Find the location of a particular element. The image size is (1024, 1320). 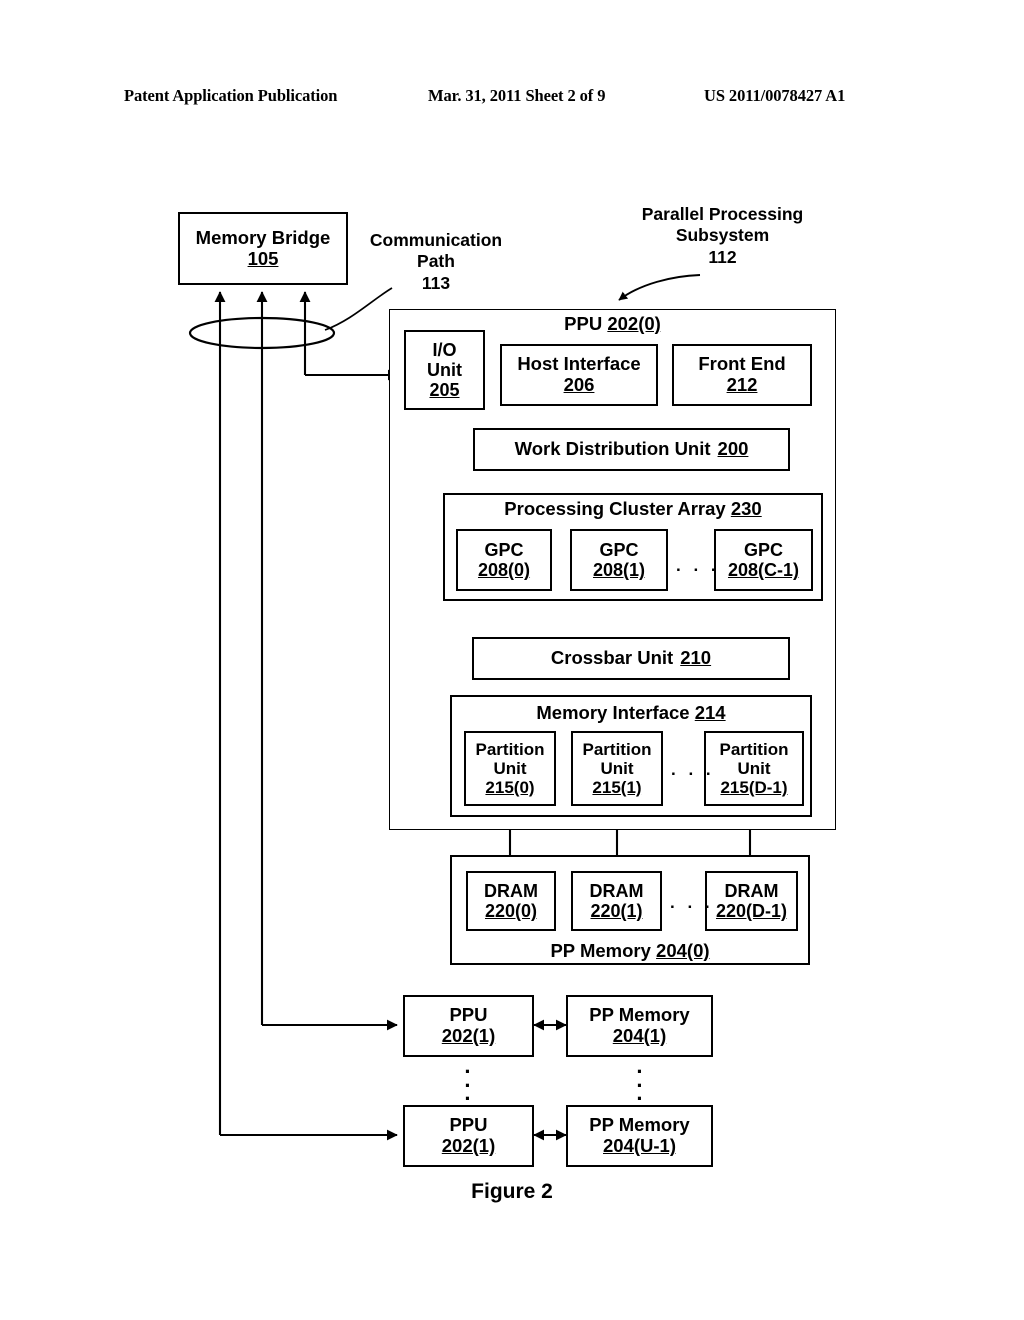

dram-block-d-1: DRAM 220(D-1) is located at coordinates (751, 901).